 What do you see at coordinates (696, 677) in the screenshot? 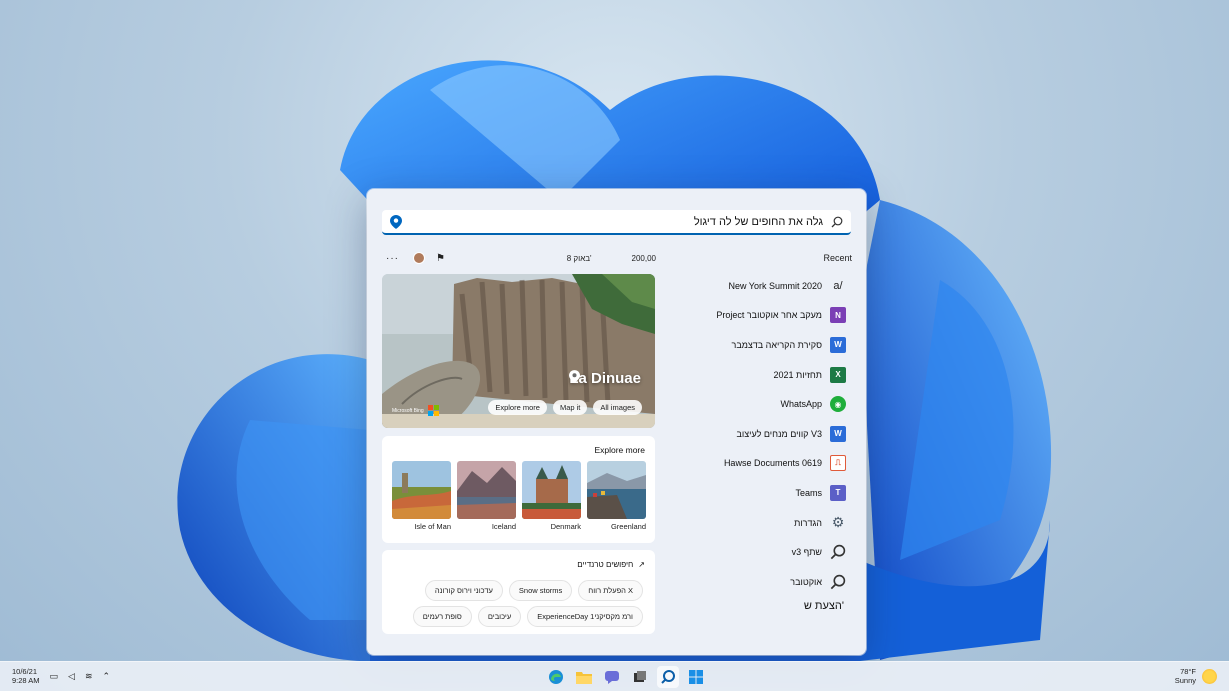
I see `start-windows-icon` at bounding box center [696, 677].